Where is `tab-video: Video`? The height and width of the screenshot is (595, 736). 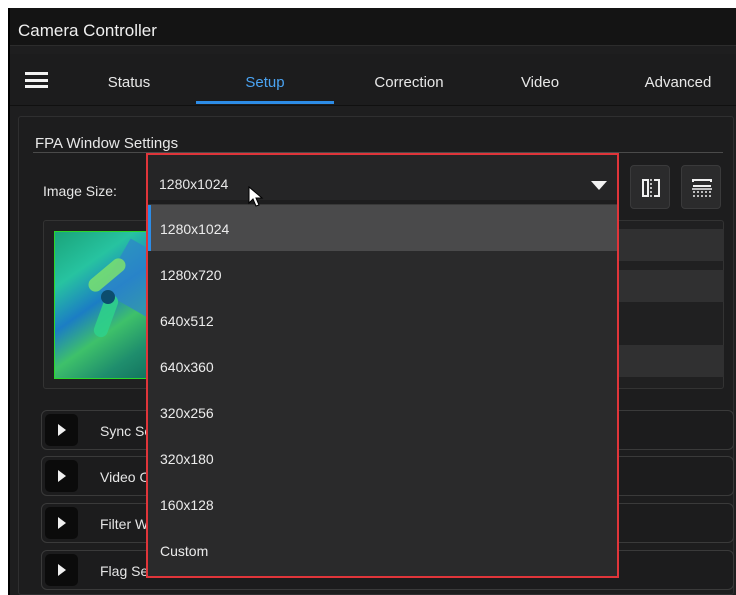 tab-video: Video is located at coordinates (540, 82).